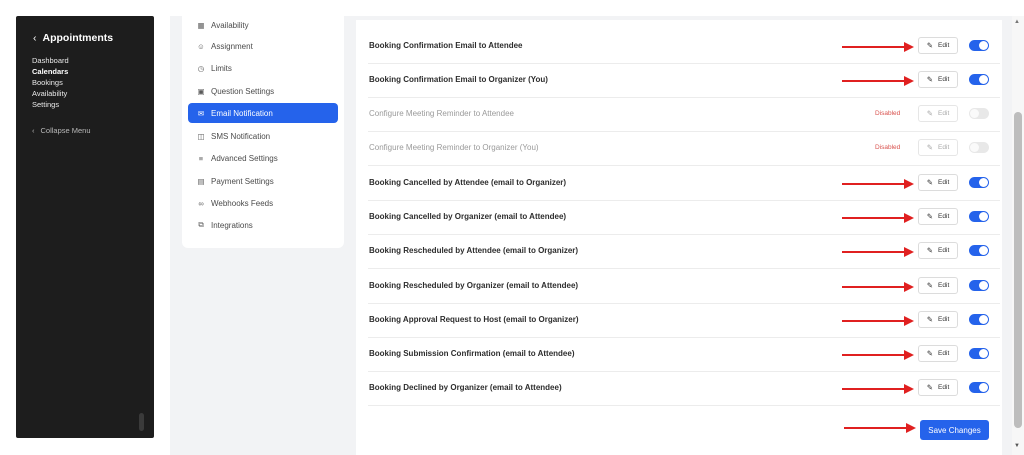  I want to click on payment-icon: ▤, so click(201, 181).